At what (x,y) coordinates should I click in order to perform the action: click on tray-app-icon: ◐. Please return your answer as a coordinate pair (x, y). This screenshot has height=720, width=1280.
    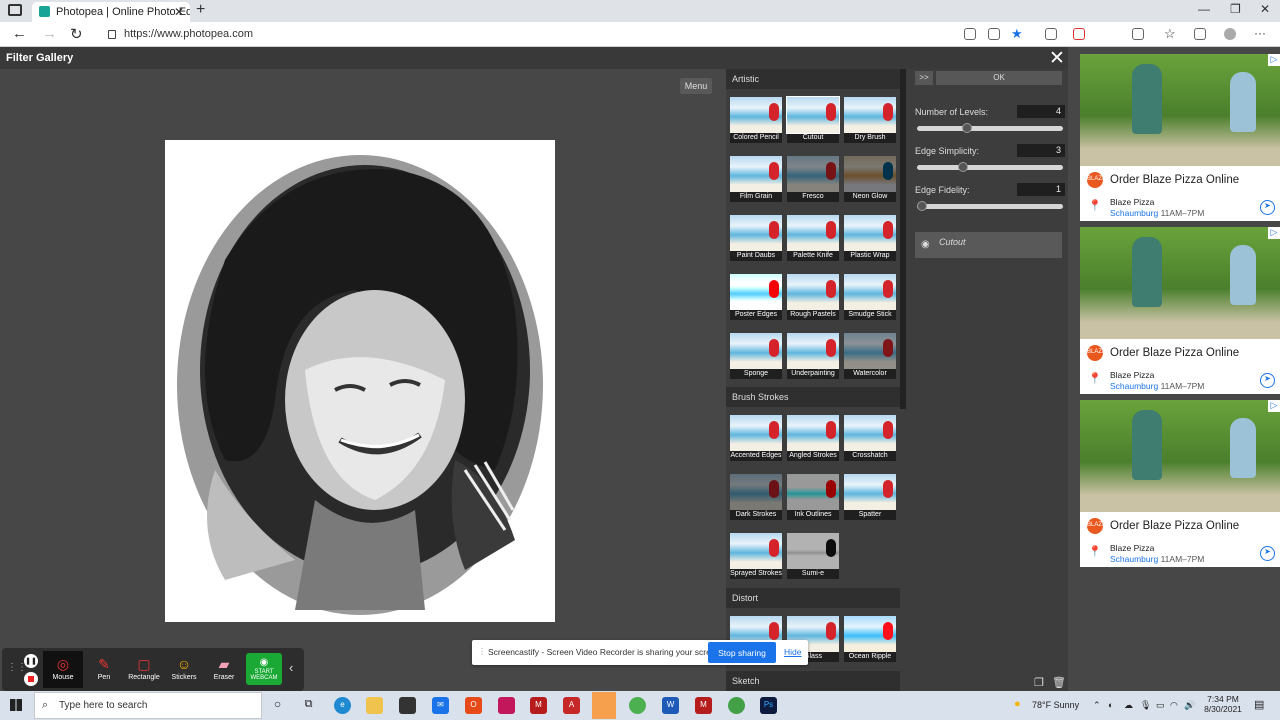
    Looking at the image, I should click on (1110, 705).